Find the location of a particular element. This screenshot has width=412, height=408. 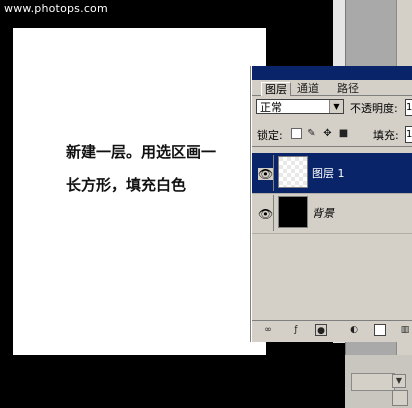

blend-row: 正常 ▼ 不透明度: 1 is located at coordinates (332, 107).